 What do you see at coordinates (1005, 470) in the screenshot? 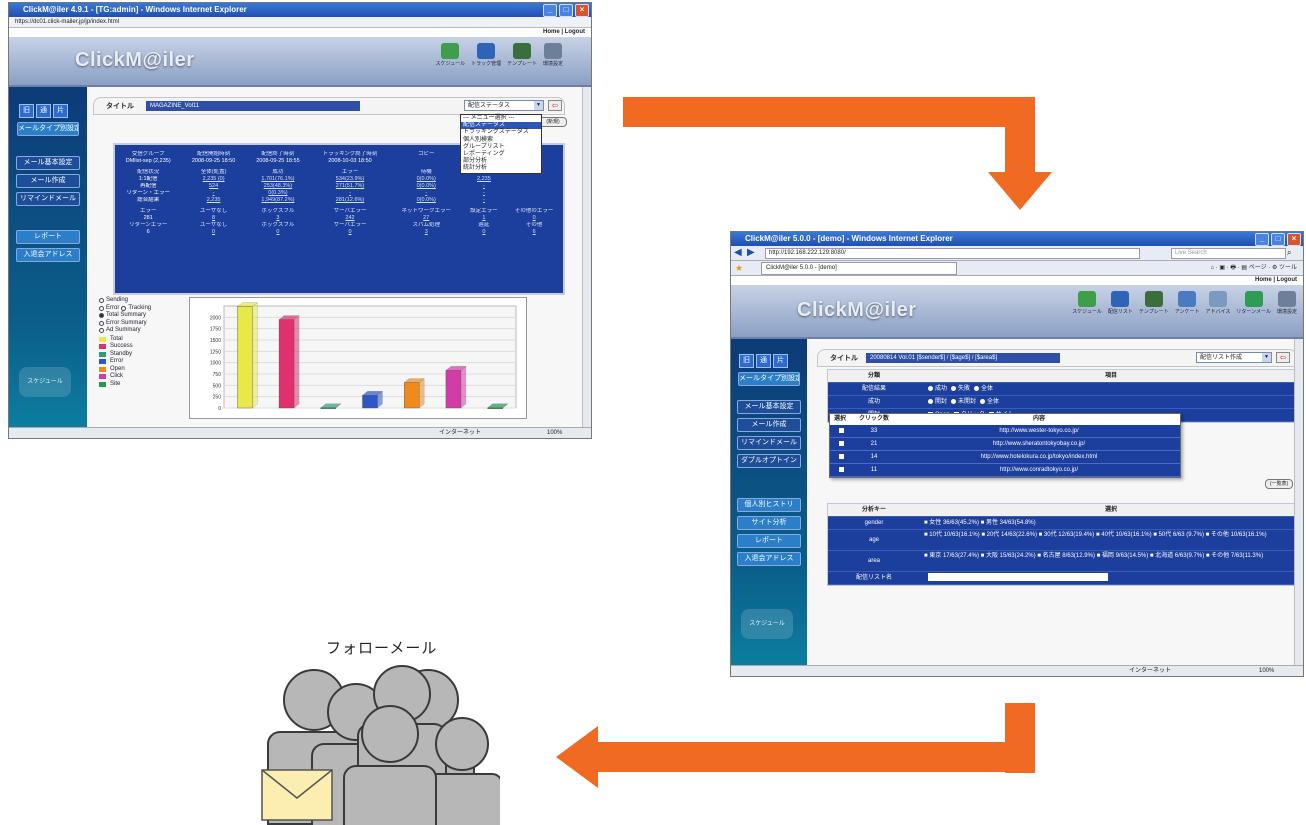
I see `popup-row: 11 http://www.conradtokyo.co.jp/` at bounding box center [1005, 470].